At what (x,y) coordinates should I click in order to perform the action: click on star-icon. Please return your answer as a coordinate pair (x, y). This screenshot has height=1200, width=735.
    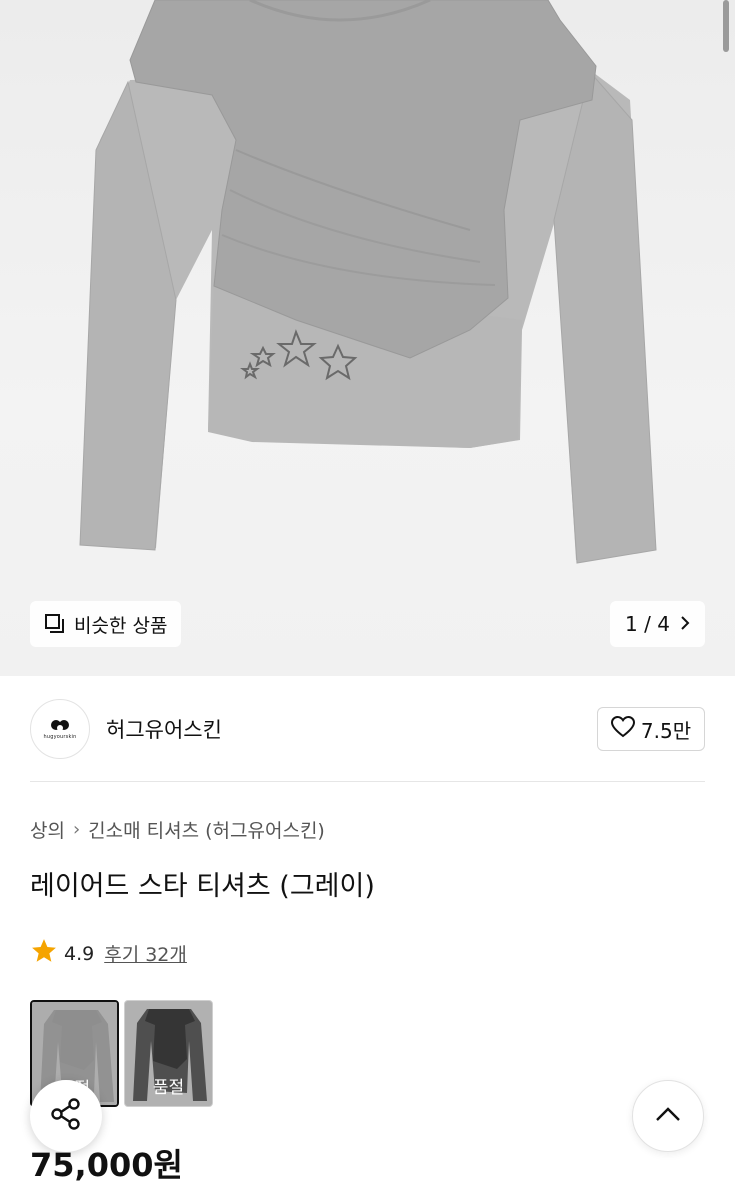
    Looking at the image, I should click on (44, 953).